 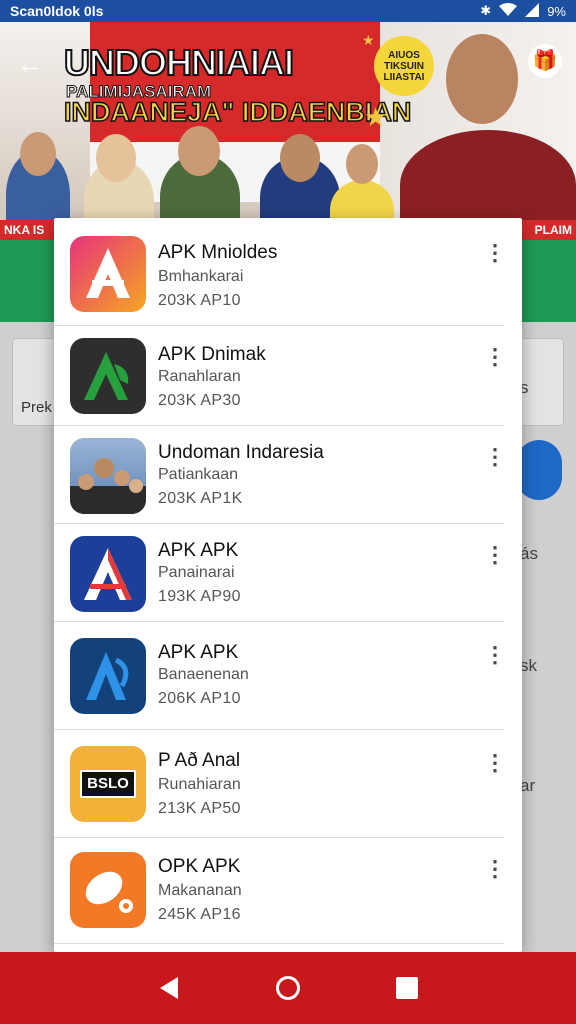 I want to click on app-meta: 203K AP10, so click(x=199, y=300).